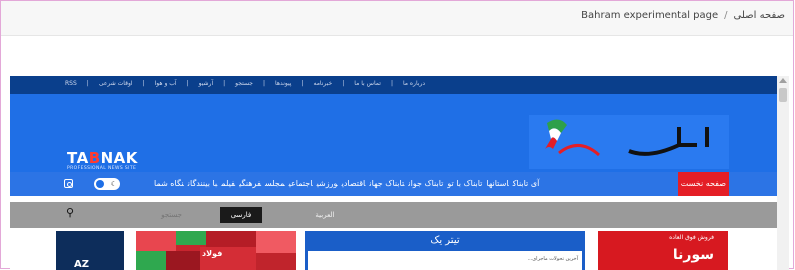  Describe the element at coordinates (464, 183) in the screenshot. I see `nav-item: تابناک با تو` at that location.